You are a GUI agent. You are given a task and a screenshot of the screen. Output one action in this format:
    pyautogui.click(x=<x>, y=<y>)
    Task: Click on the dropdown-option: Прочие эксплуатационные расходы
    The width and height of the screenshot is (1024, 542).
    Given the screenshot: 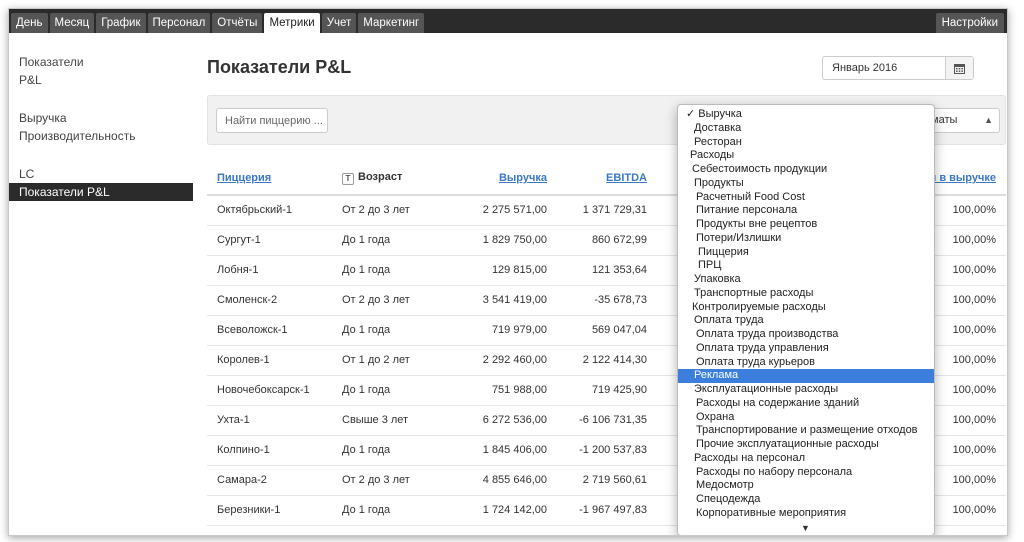 What is the action you would take?
    pyautogui.click(x=806, y=445)
    